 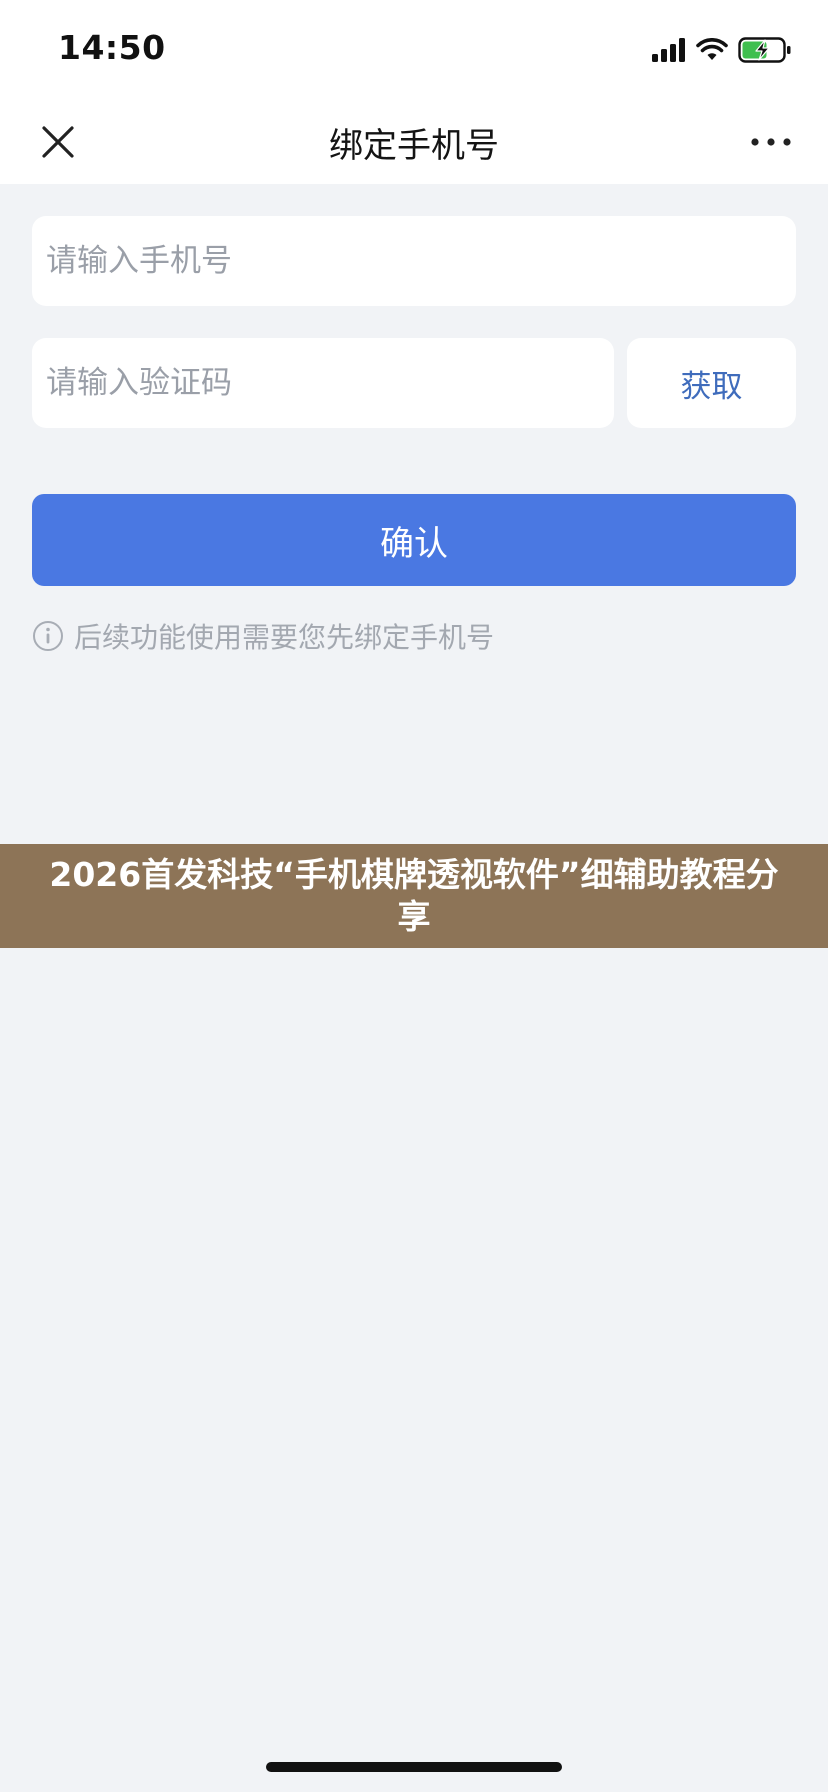 What do you see at coordinates (48, 636) in the screenshot?
I see `info-icon` at bounding box center [48, 636].